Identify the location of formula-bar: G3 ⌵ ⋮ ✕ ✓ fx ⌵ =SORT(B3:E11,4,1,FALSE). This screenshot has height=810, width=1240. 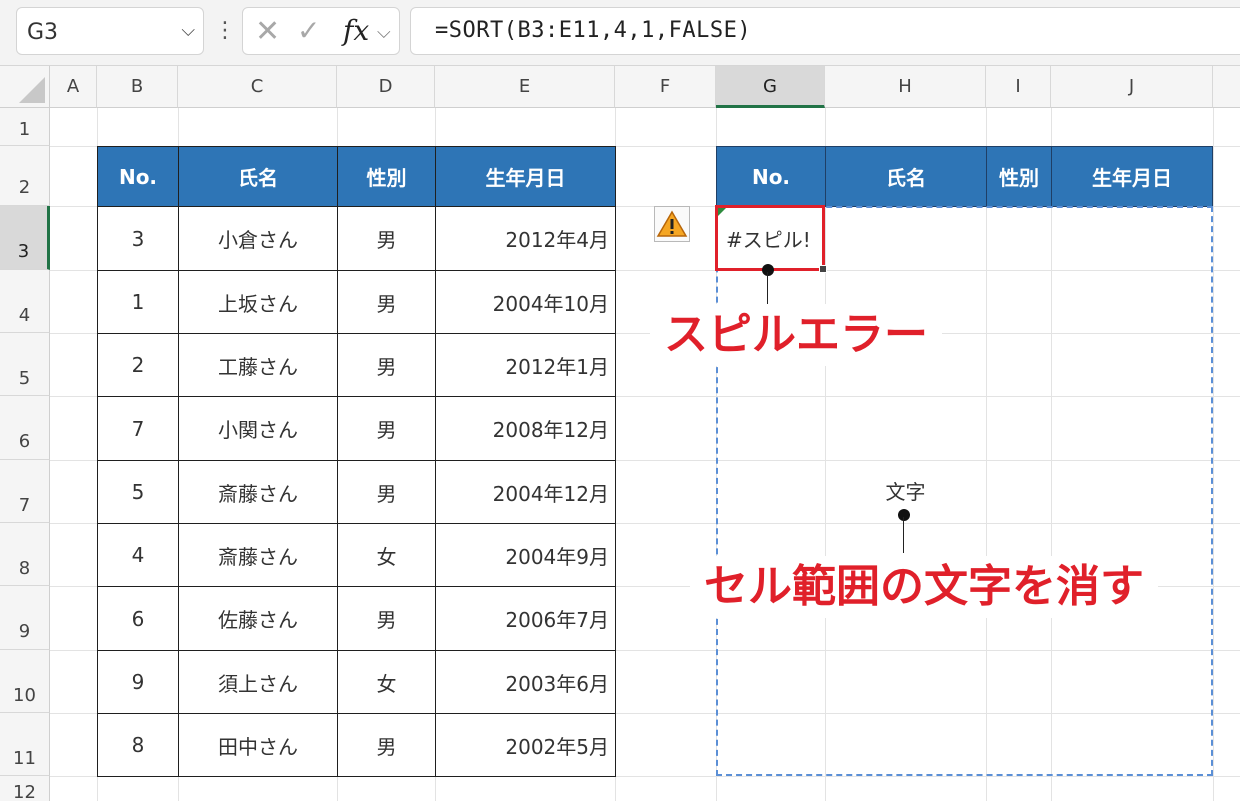
(620, 33).